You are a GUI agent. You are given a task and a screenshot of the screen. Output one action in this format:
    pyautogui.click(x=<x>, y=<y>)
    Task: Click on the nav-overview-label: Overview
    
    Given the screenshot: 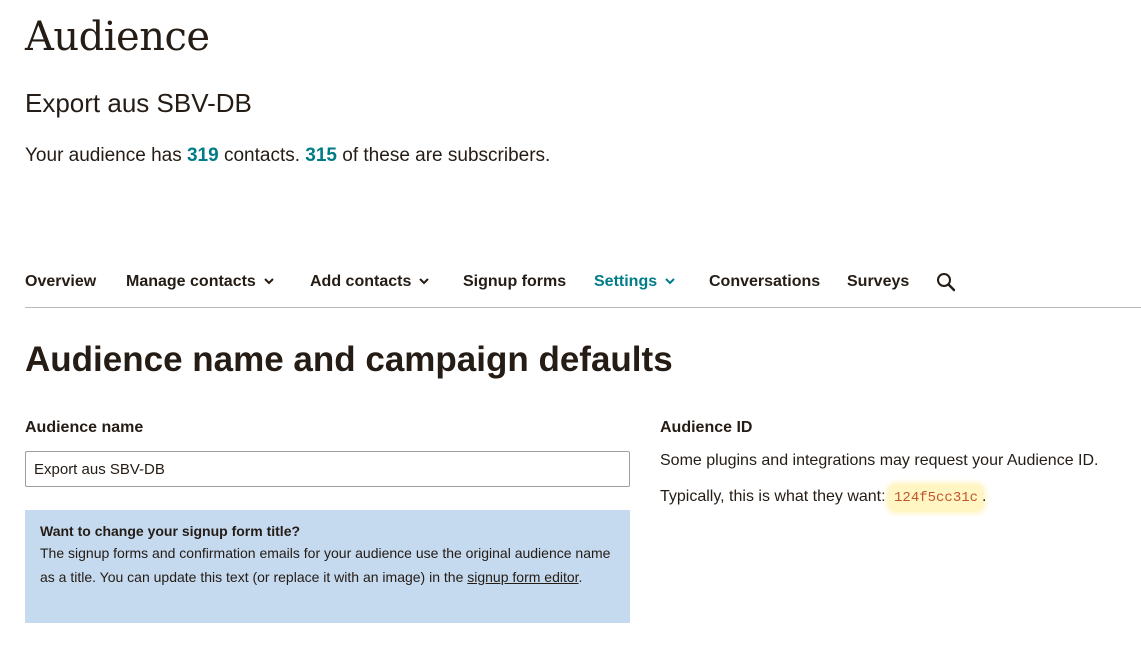 What is the action you would take?
    pyautogui.click(x=61, y=281)
    